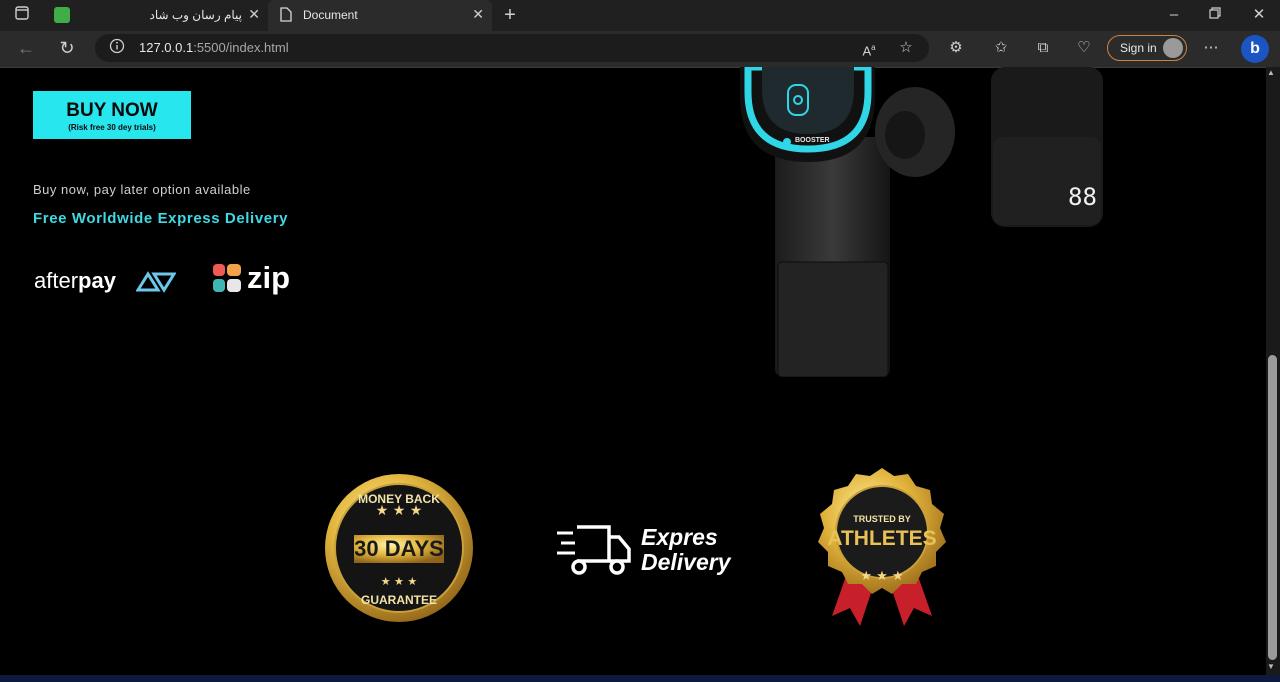 This screenshot has width=1280, height=682. I want to click on free-delivery-text: Free Worldwide Express Delivery, so click(161, 218).